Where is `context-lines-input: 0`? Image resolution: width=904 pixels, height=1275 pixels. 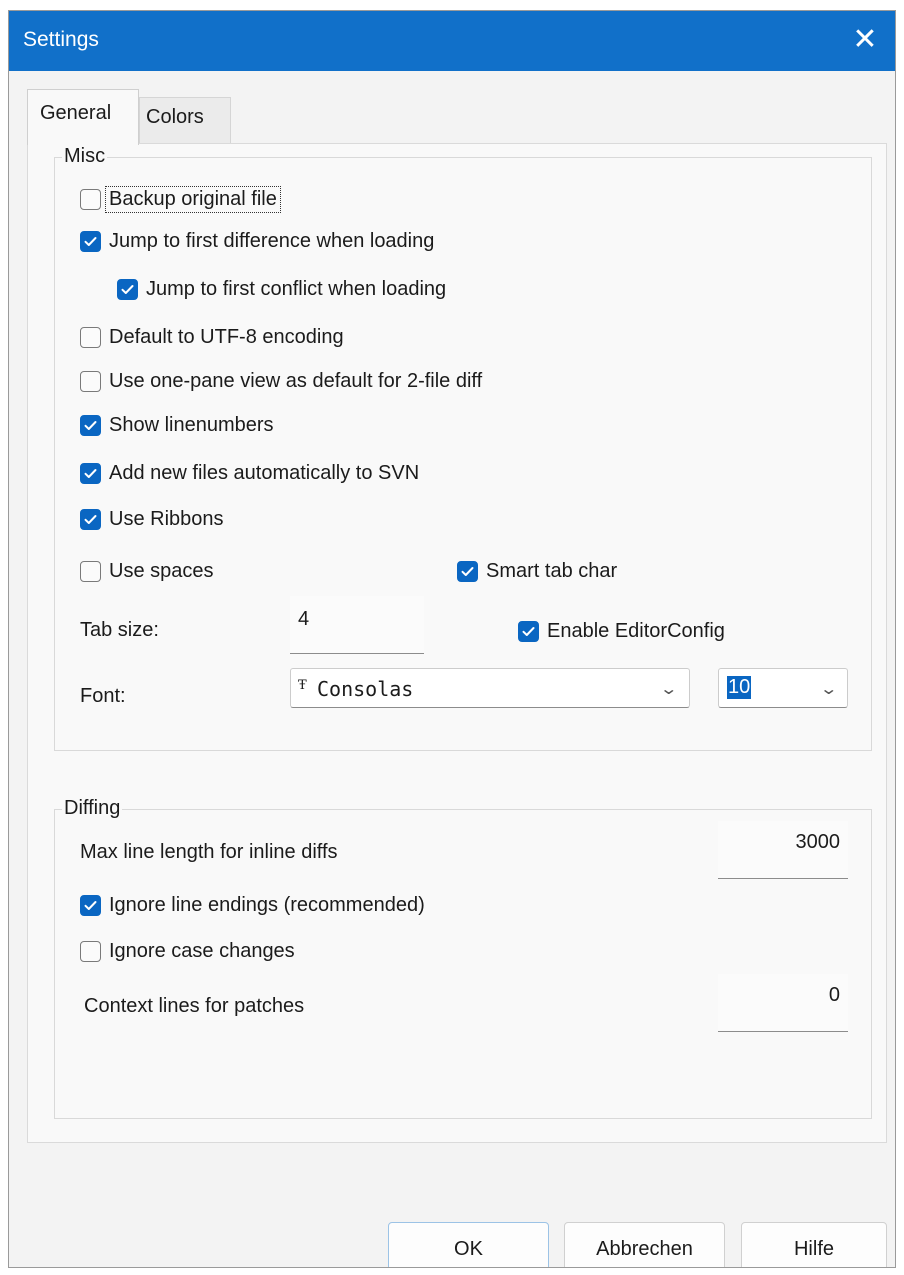 context-lines-input: 0 is located at coordinates (783, 1003).